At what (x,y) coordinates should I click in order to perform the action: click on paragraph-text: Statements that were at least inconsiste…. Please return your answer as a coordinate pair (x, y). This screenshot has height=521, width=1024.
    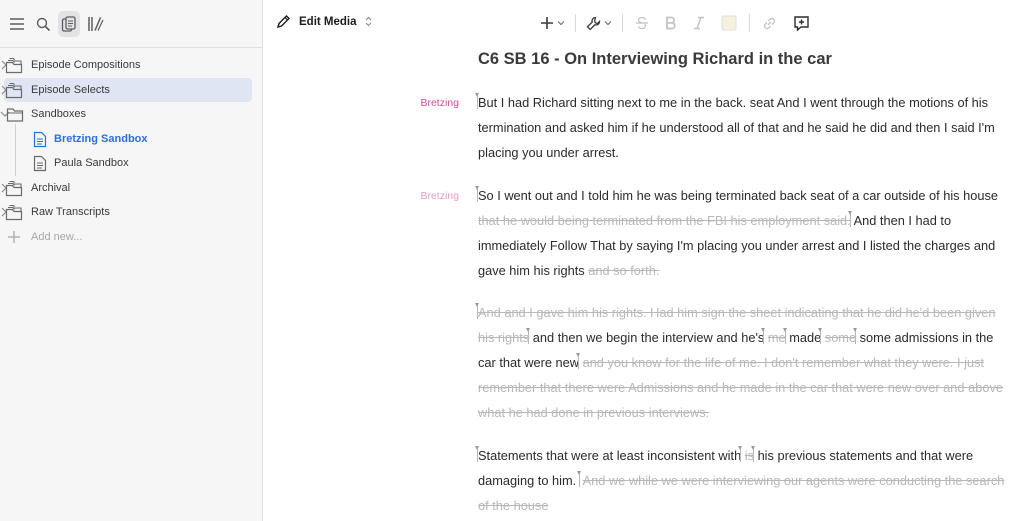
    Looking at the image, I should click on (610, 455).